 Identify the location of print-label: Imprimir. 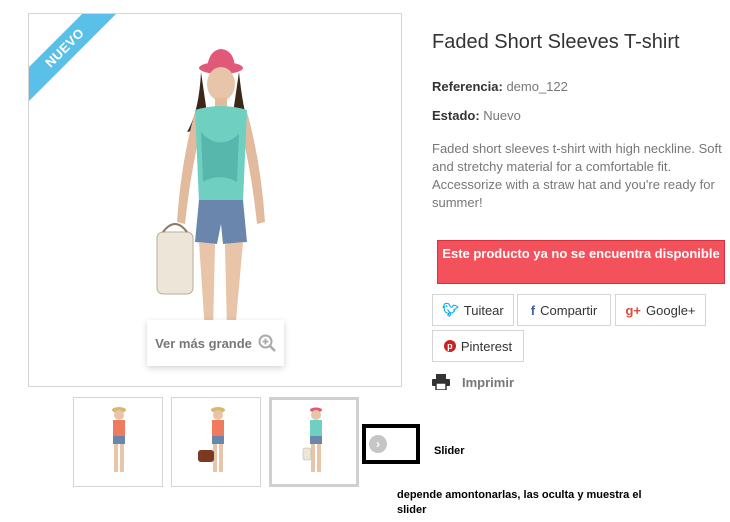
(488, 382).